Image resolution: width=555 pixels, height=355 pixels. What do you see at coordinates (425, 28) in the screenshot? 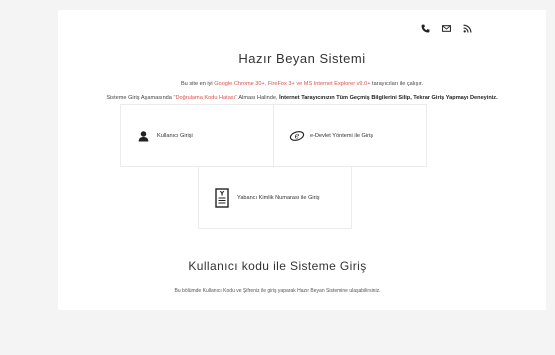
I see `phone-icon` at bounding box center [425, 28].